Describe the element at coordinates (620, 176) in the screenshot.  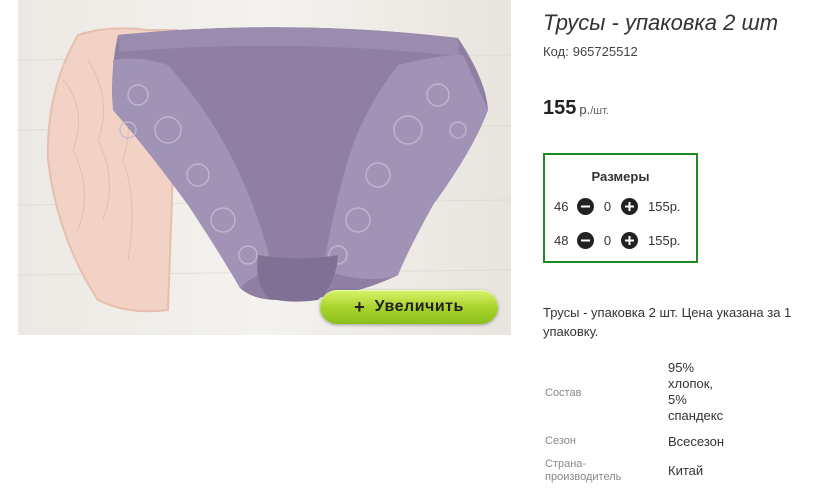
I see `sizes-title: Размеры` at that location.